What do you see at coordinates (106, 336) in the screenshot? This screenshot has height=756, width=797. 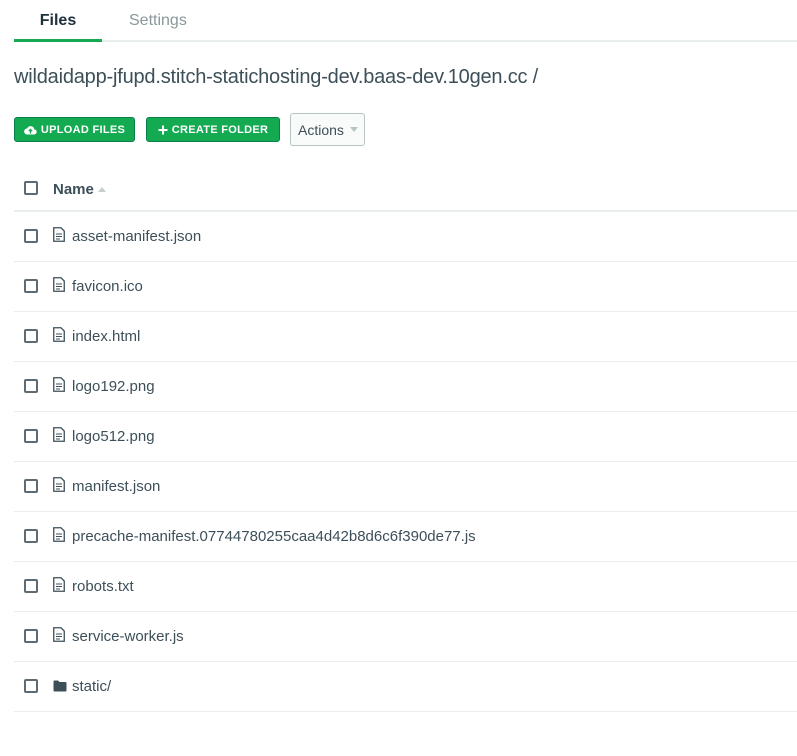 I see `file-name-link: index.html` at bounding box center [106, 336].